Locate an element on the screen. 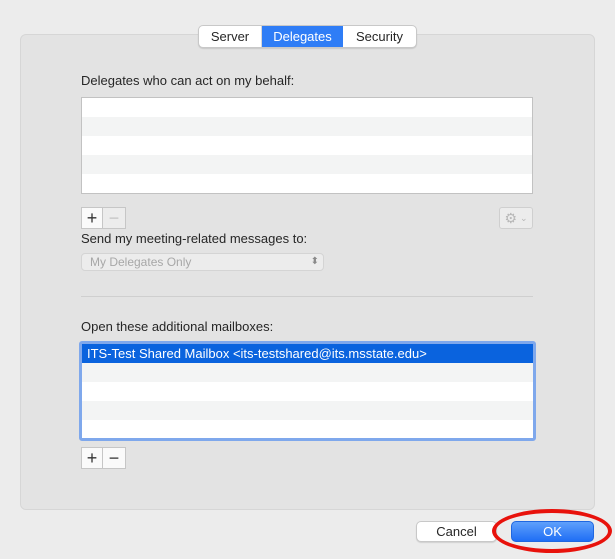 This screenshot has height=559, width=615. meeting-messages-value: My Delegates Only is located at coordinates (141, 262).